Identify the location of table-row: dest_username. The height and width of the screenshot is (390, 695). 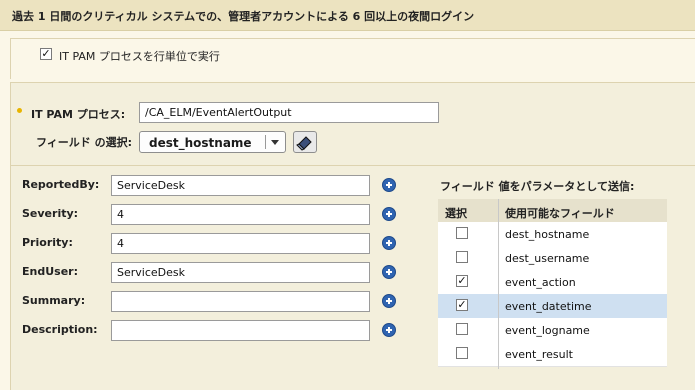
(552, 258).